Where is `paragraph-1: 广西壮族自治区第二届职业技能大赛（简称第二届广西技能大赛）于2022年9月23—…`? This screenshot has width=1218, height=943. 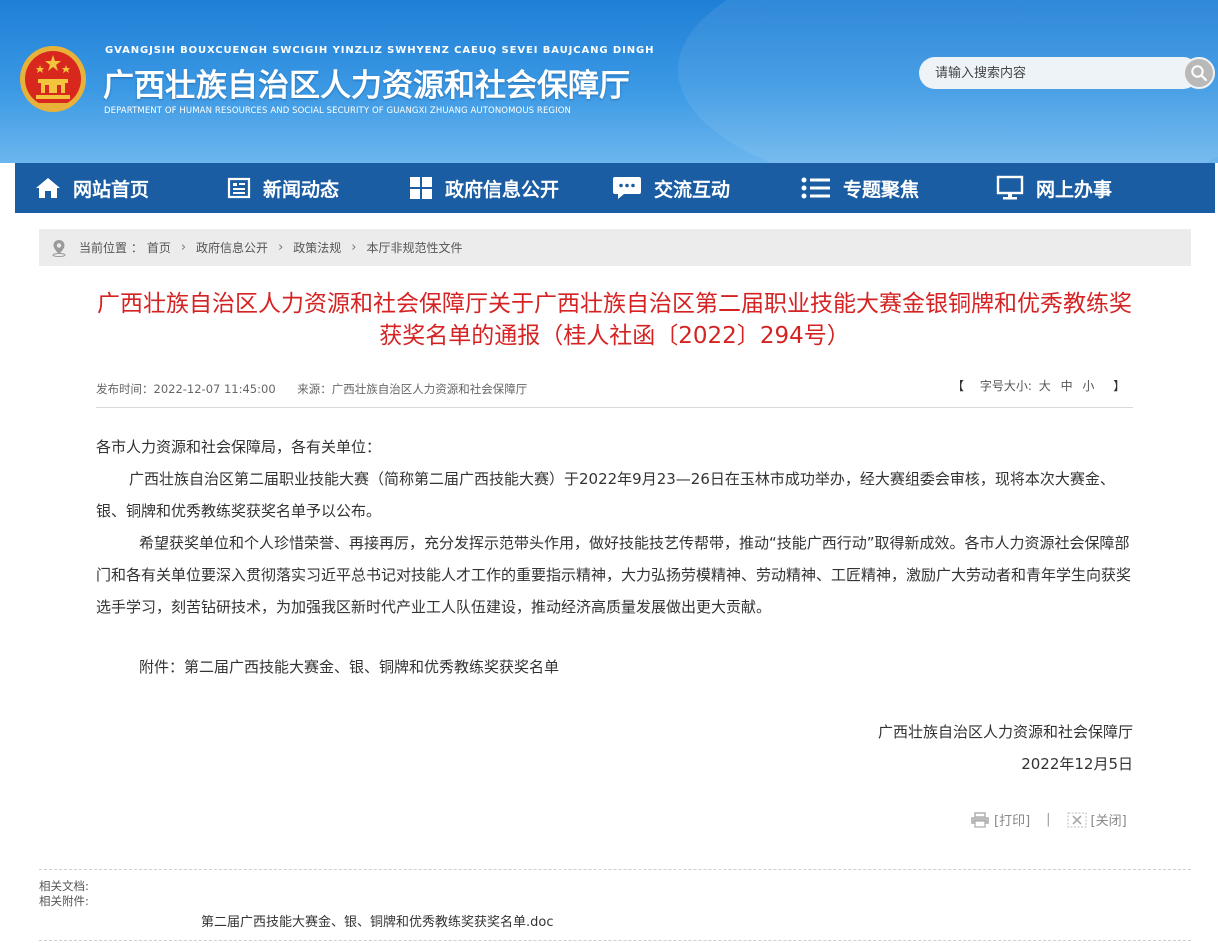 paragraph-1: 广西壮族自治区第二届职业技能大赛（简称第二届广西技能大赛）于2022年9月23—… is located at coordinates (605, 495).